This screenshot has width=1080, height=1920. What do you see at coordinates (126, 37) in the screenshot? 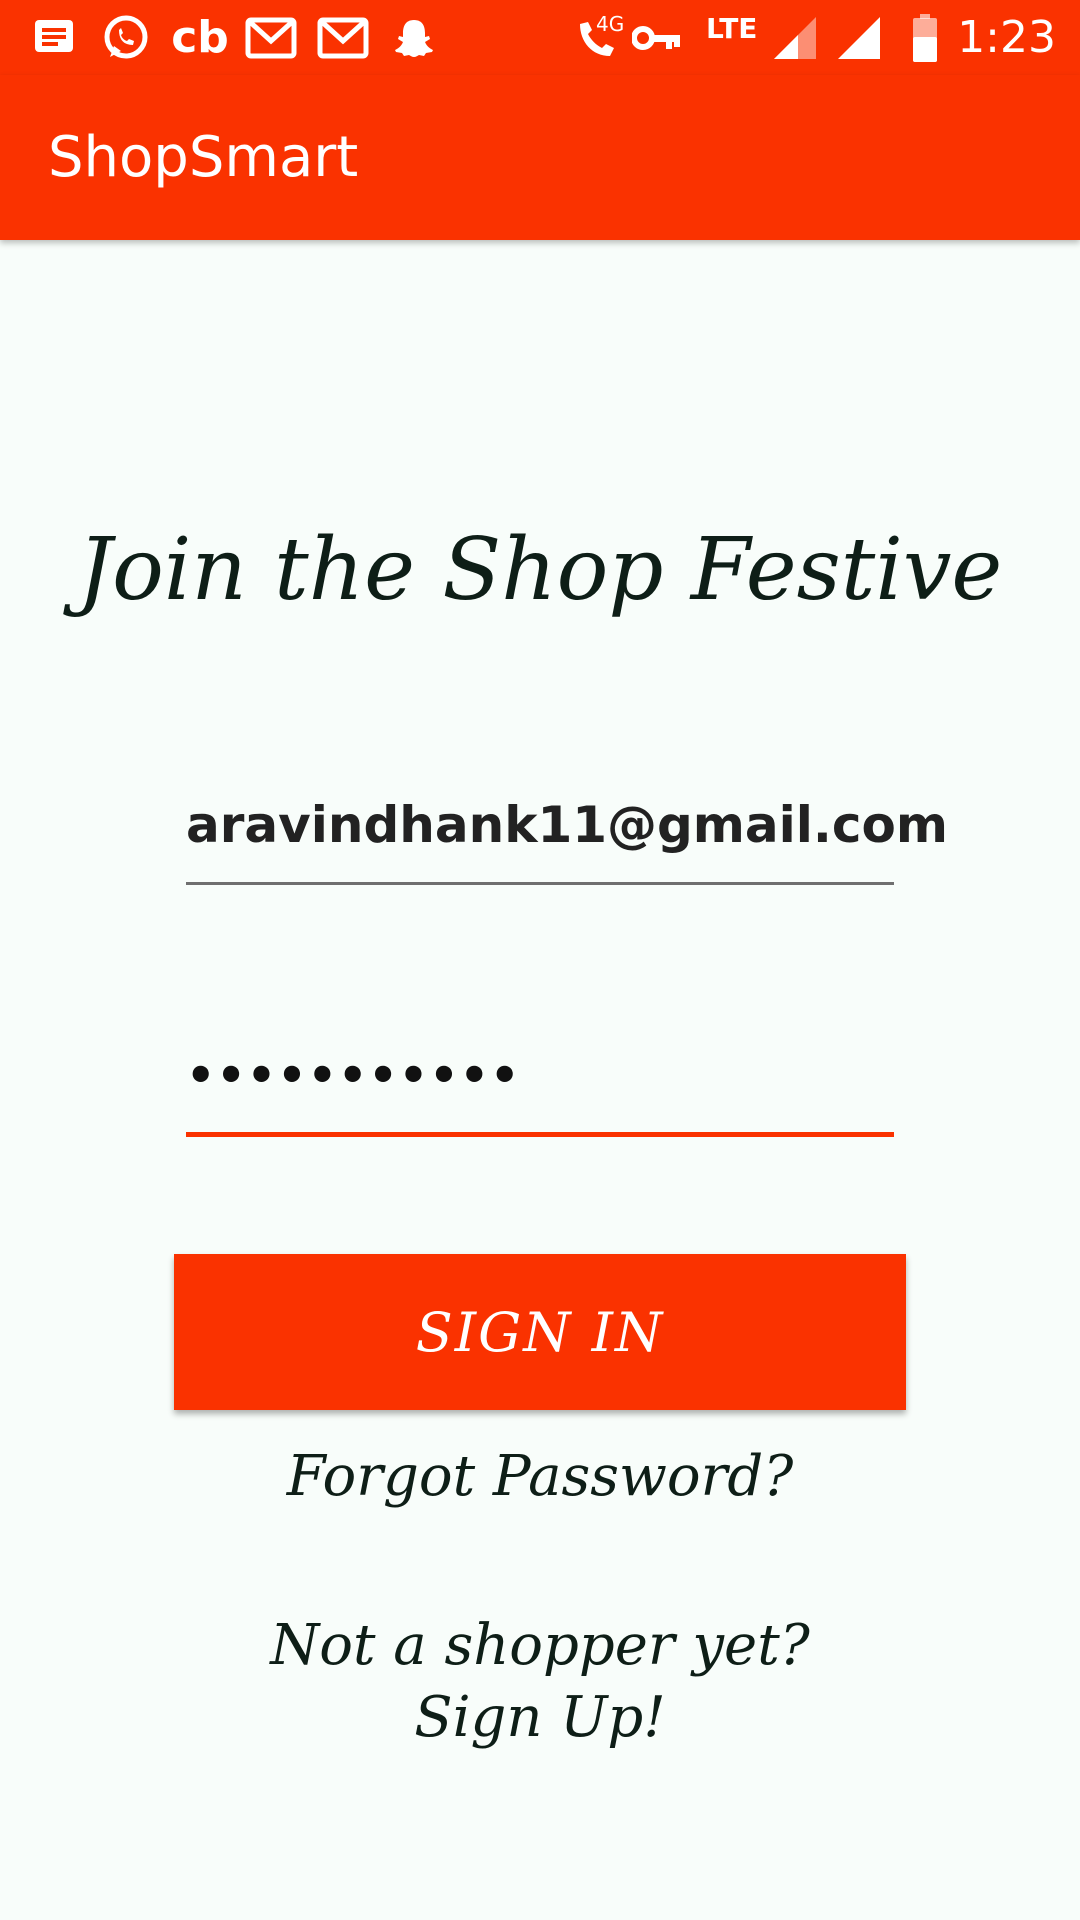
I see `whatsapp-icon` at bounding box center [126, 37].